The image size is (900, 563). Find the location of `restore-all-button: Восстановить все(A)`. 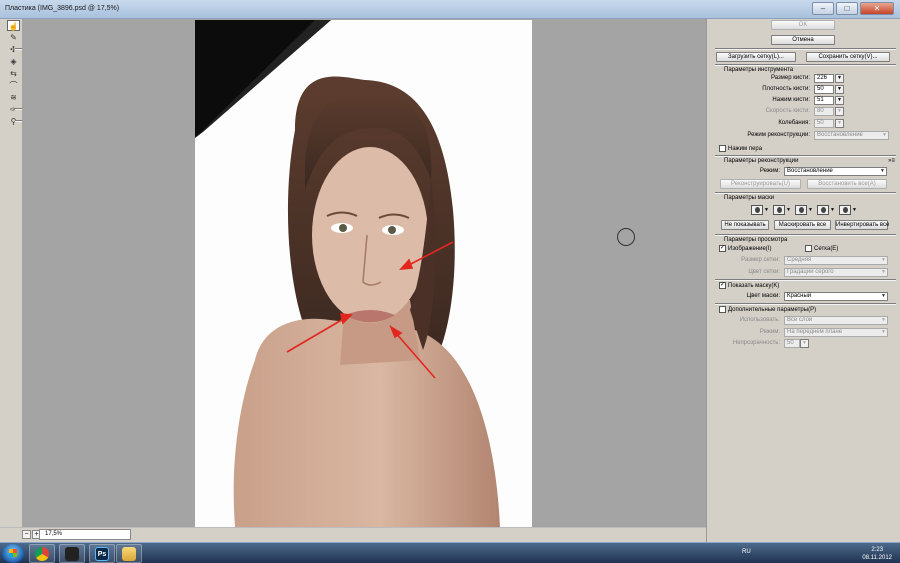

restore-all-button: Восстановить все(A) is located at coordinates (847, 184).